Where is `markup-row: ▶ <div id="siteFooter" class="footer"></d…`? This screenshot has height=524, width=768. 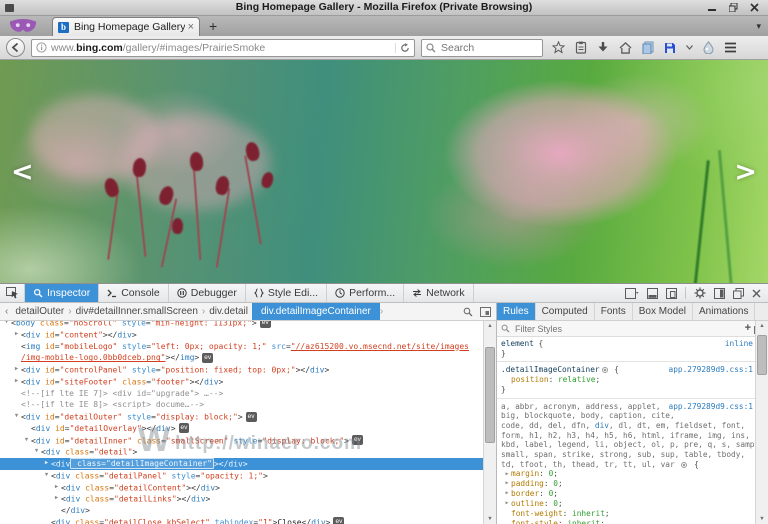
markup-row: ▶ <div id="siteFooter" class="footer"></d… is located at coordinates (241, 382).